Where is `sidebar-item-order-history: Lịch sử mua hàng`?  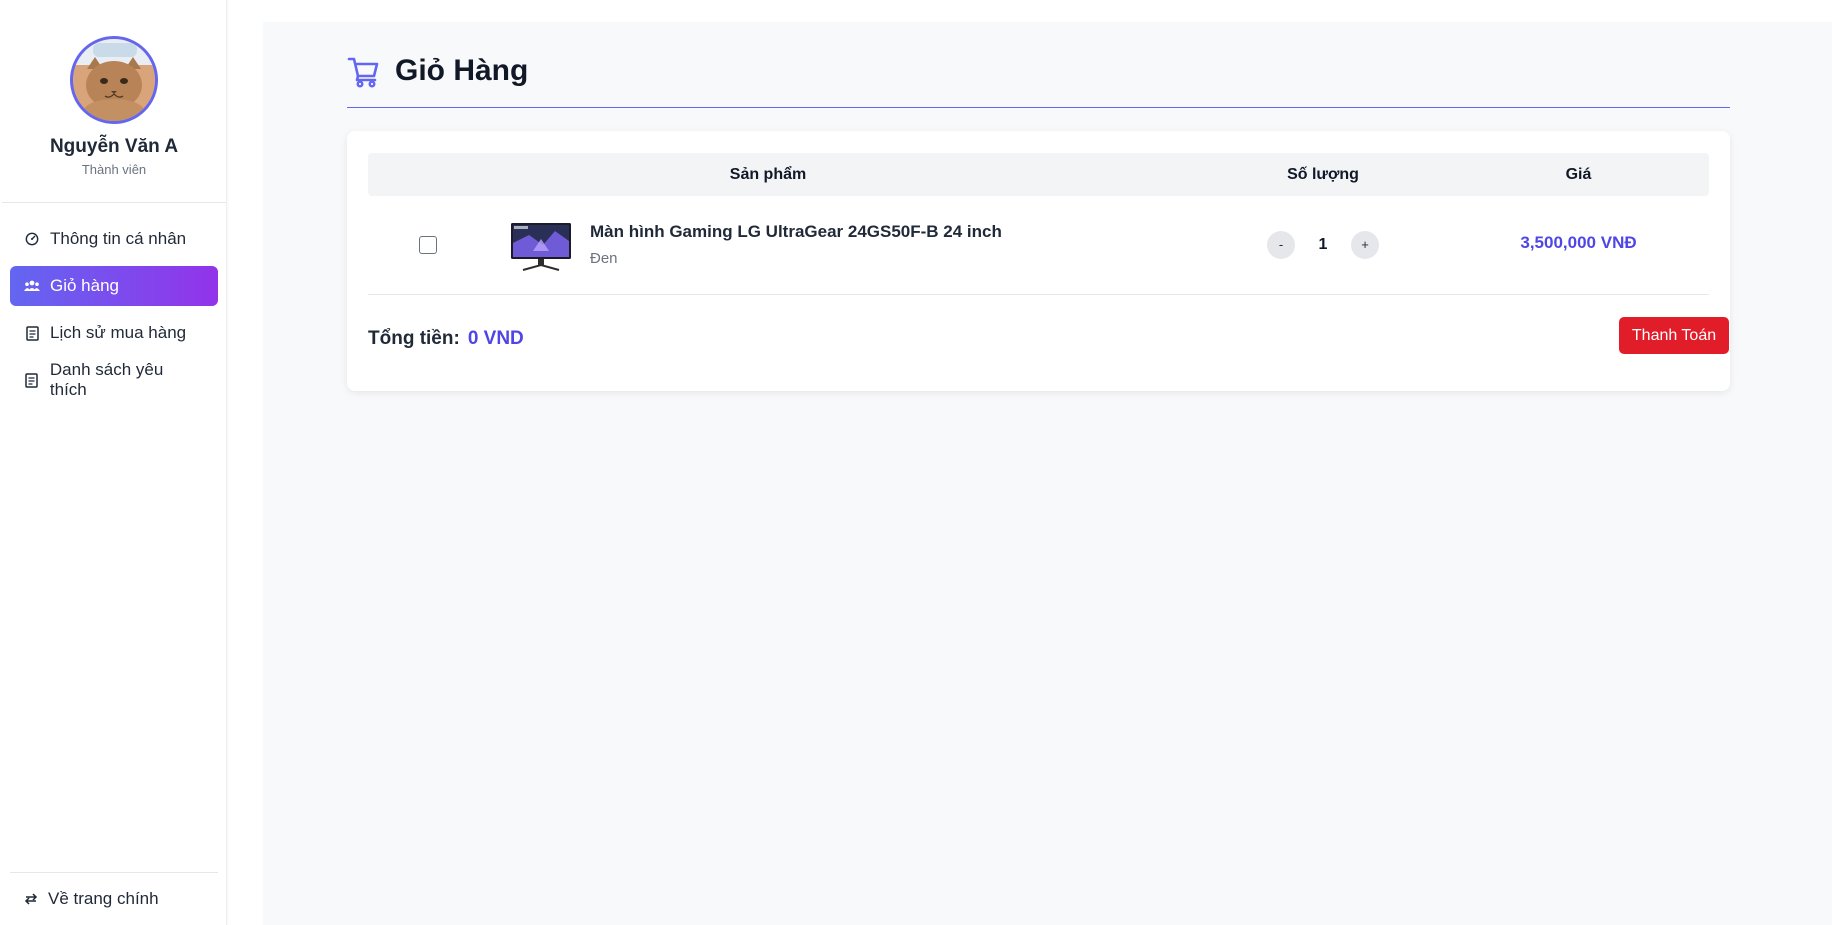 sidebar-item-order-history: Lịch sử mua hàng is located at coordinates (114, 333).